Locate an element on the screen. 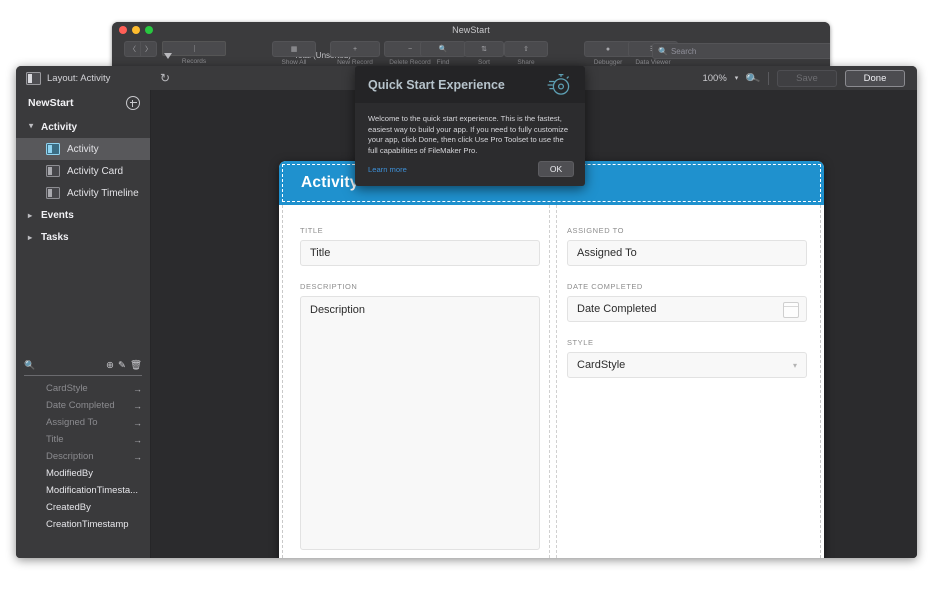 The image size is (935, 590). share-group: ⇧ Share is located at coordinates (526, 54).